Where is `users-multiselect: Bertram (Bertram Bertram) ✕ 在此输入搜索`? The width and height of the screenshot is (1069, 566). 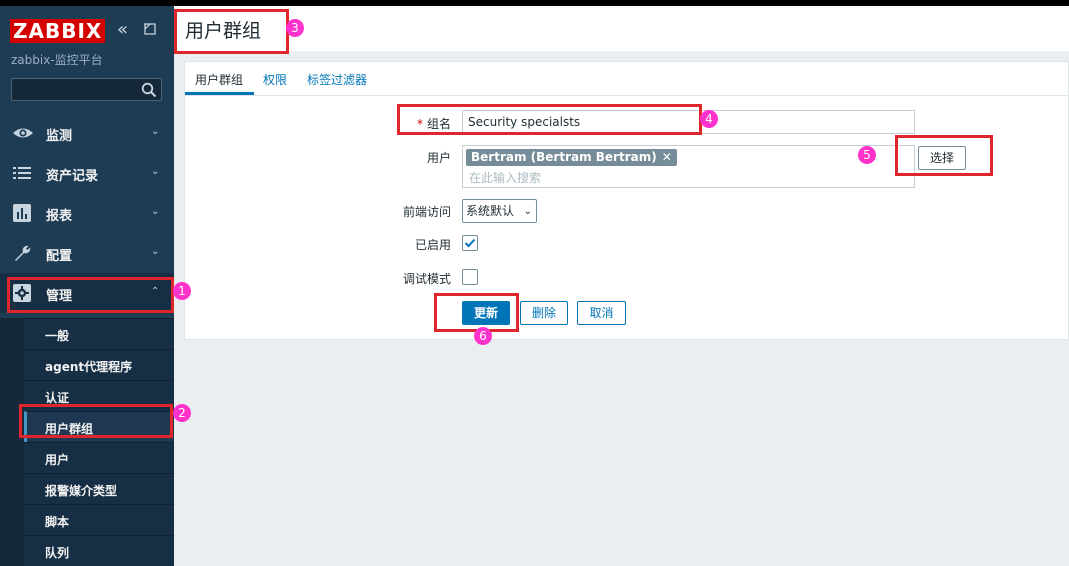
users-multiselect: Bertram (Bertram Bertram) ✕ 在此输入搜索 is located at coordinates (688, 166).